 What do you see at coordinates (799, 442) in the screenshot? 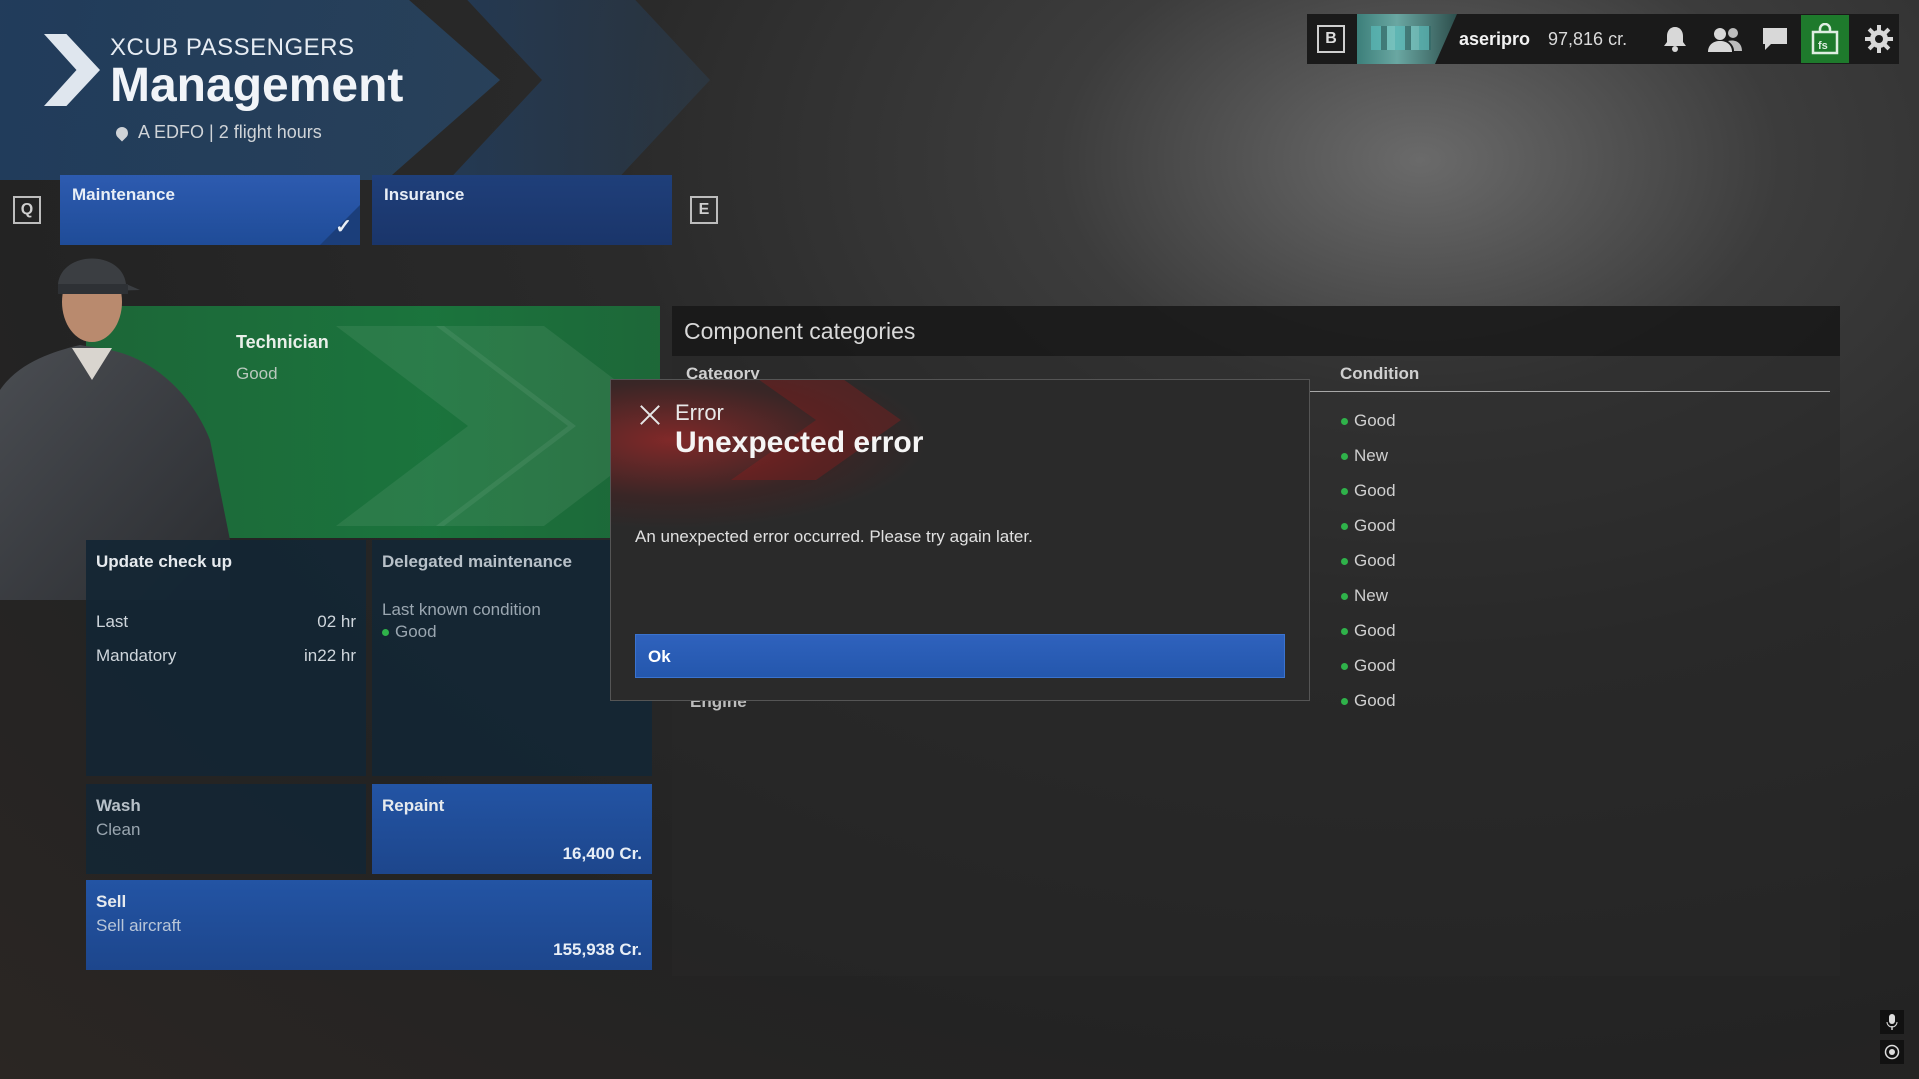
I see `dialog-title: Unexpected error` at bounding box center [799, 442].